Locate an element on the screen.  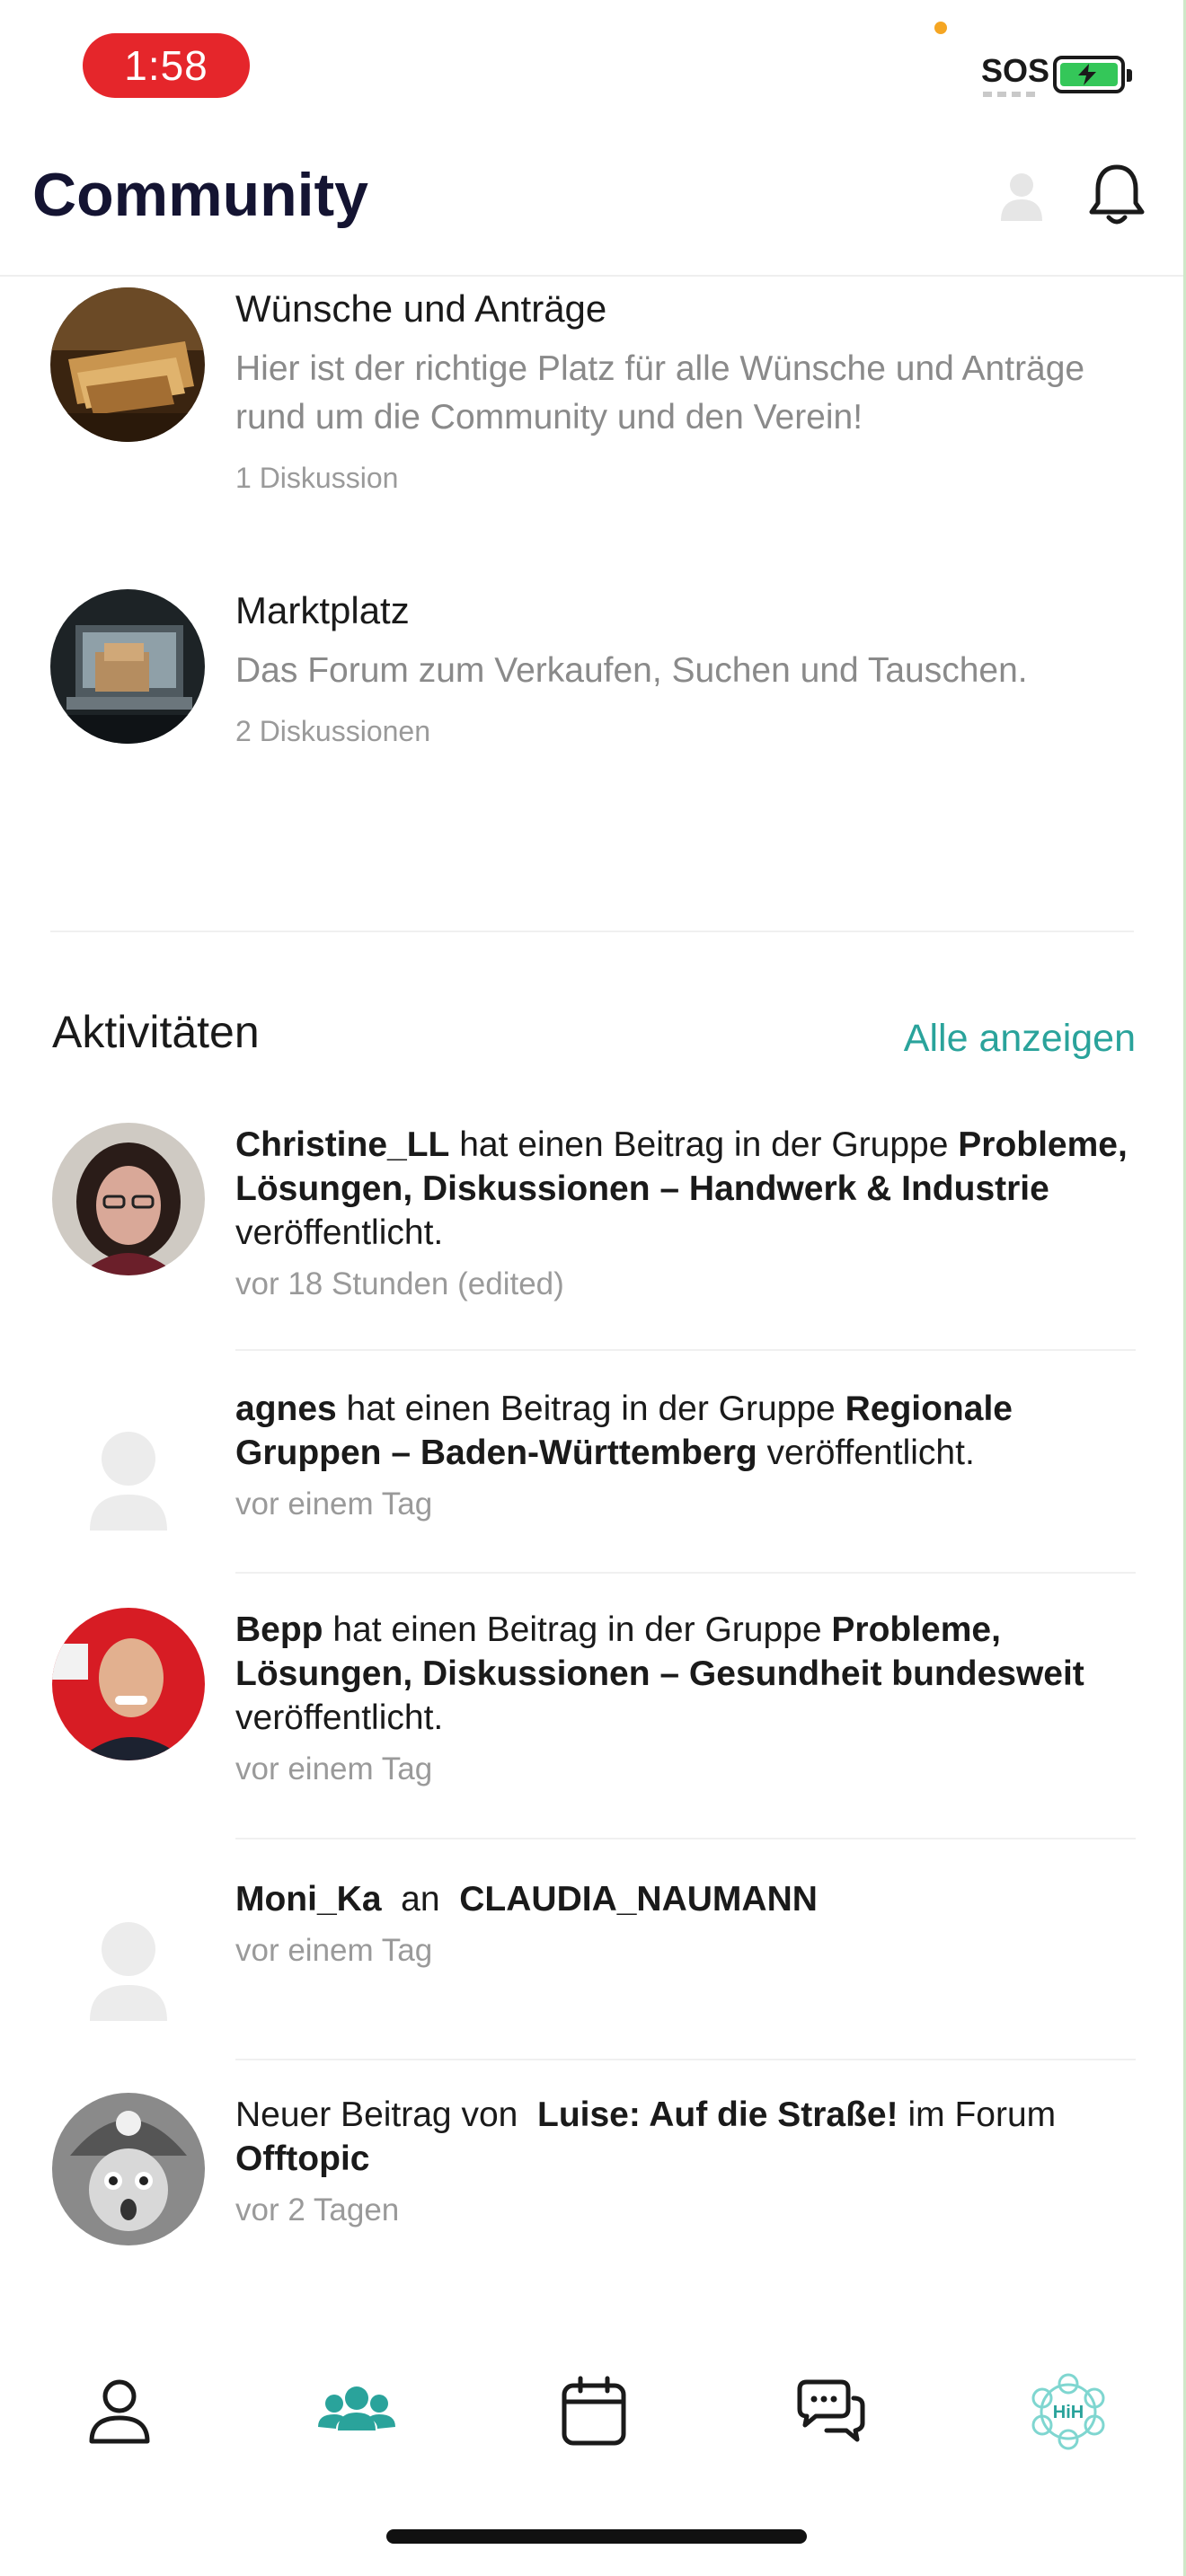
forum-discussion-count: 1 Diskussion is located at coordinates (317, 478).